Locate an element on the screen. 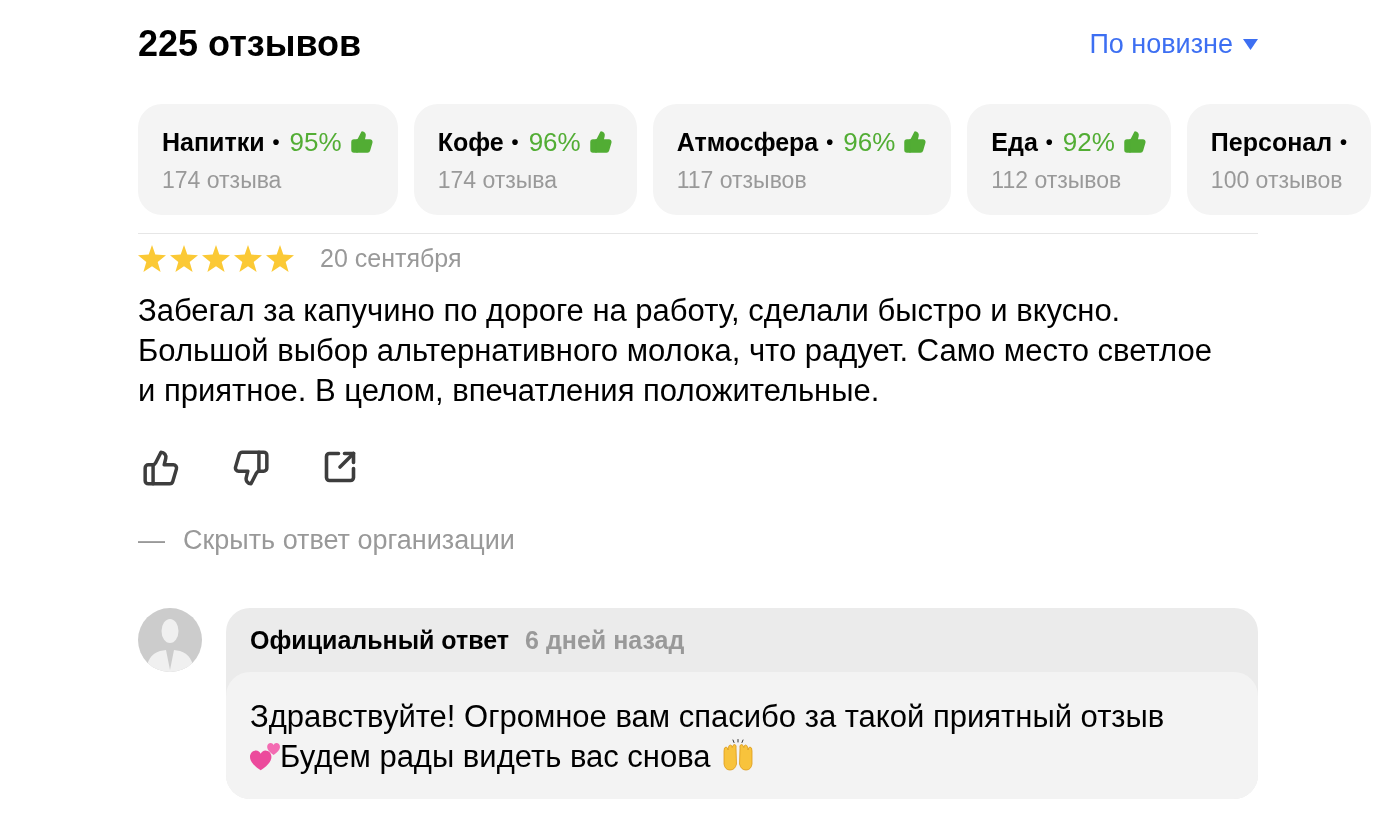 This screenshot has width=1382, height=820. review-count: 100 отзывов is located at coordinates (1277, 180).